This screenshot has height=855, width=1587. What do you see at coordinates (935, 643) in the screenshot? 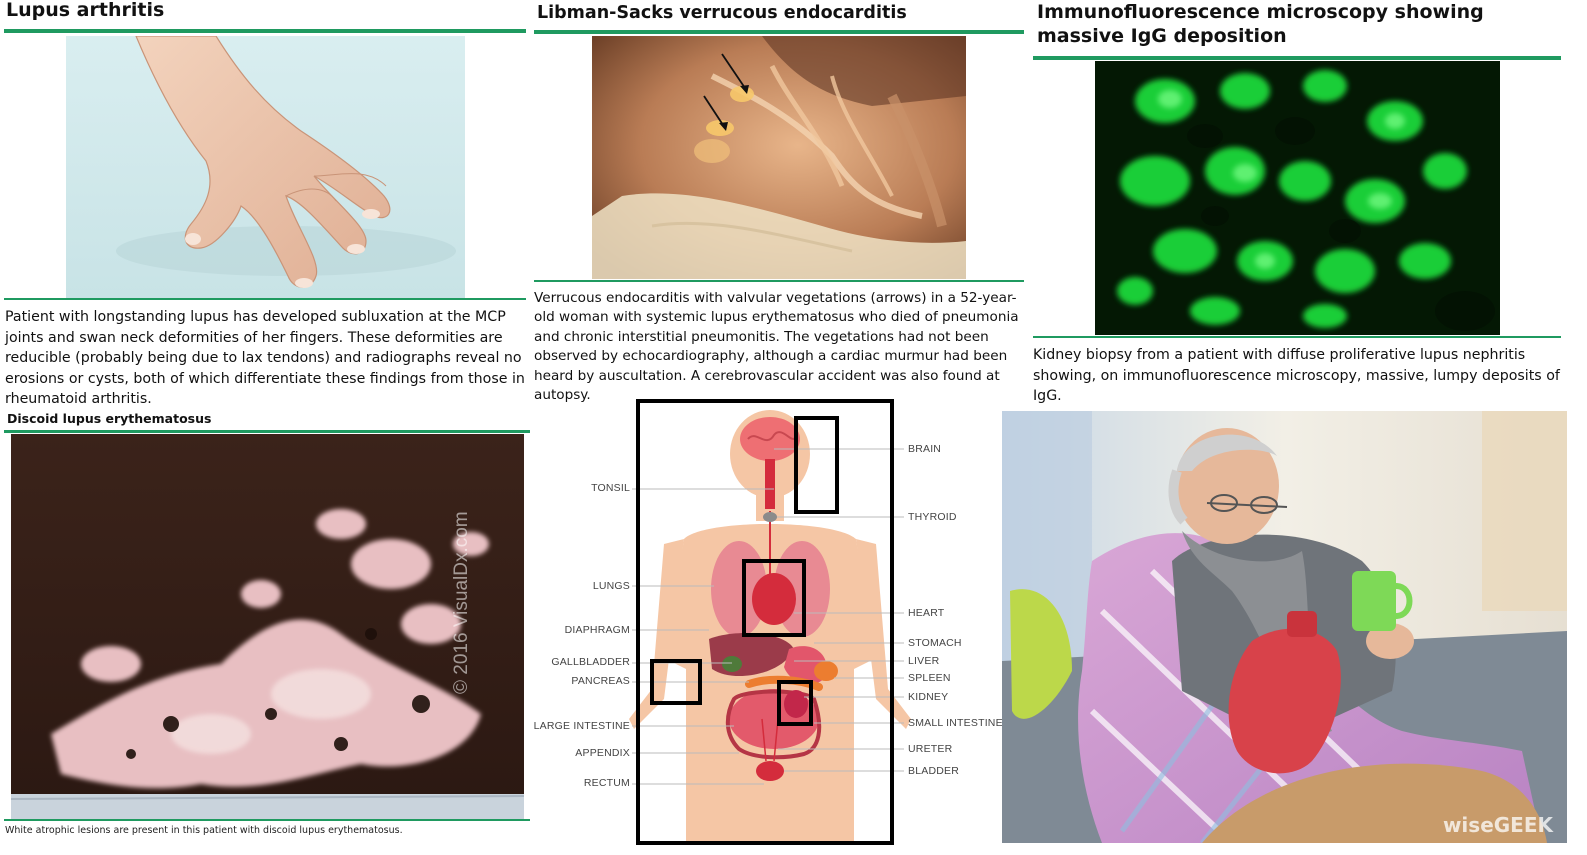
I see `label-stomach: STOMACH` at bounding box center [935, 643].